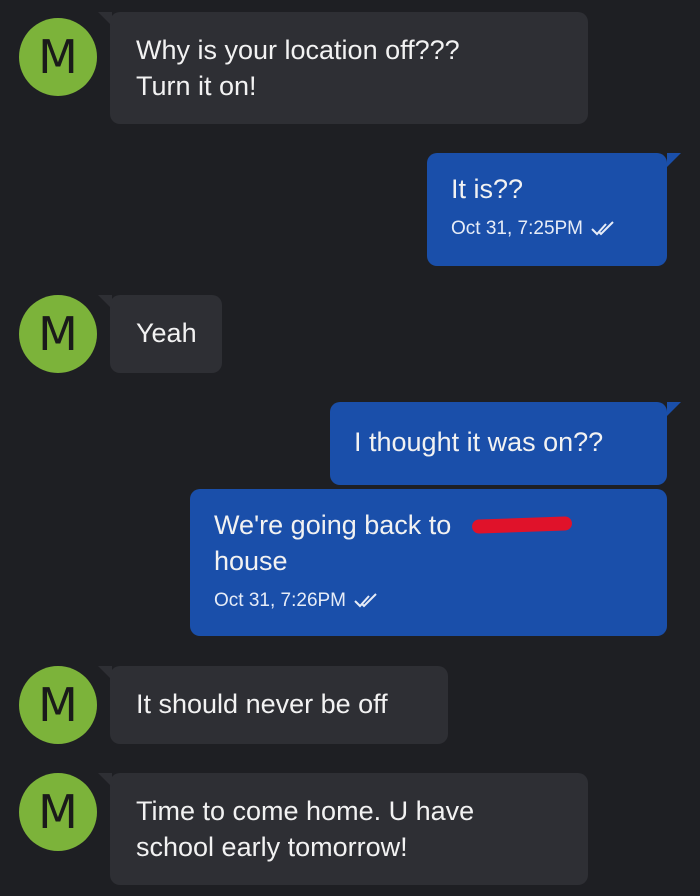  I want to click on redaction-mark, so click(522, 525).